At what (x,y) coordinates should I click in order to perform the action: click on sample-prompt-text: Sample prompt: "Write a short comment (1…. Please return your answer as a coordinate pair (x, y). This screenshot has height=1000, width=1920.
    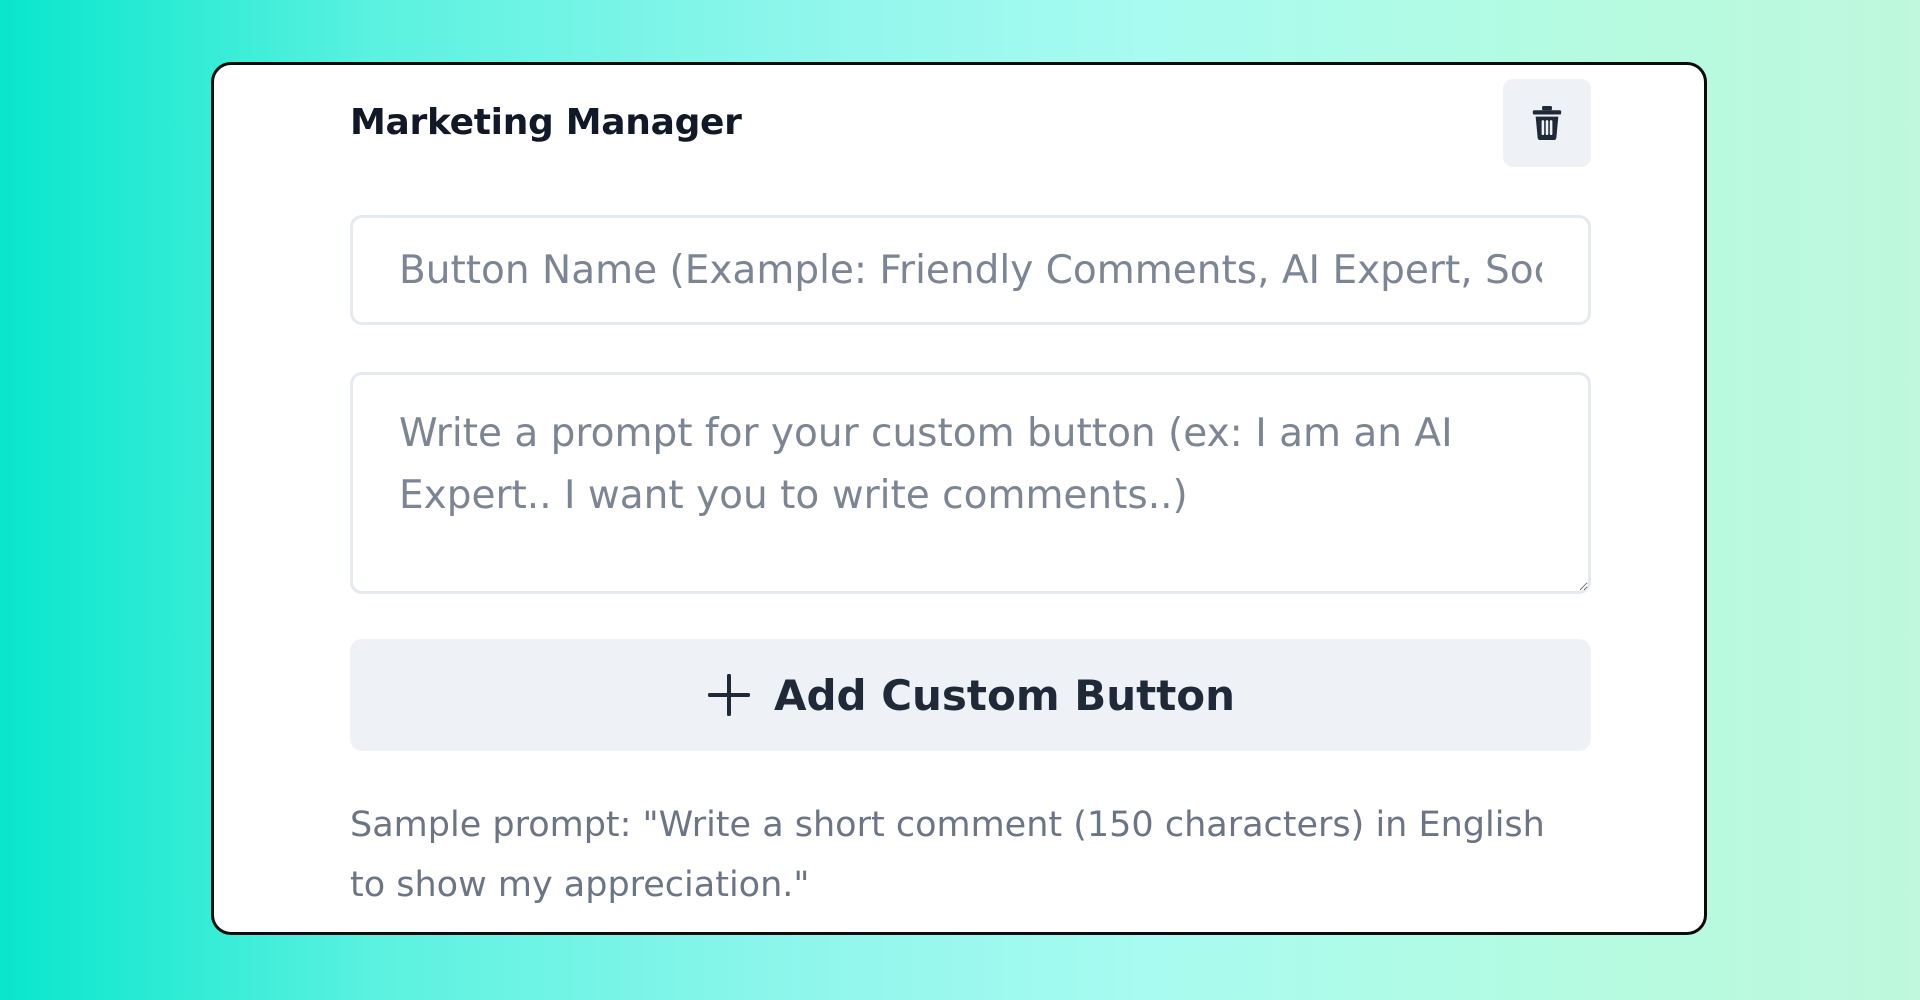
    Looking at the image, I should click on (947, 855).